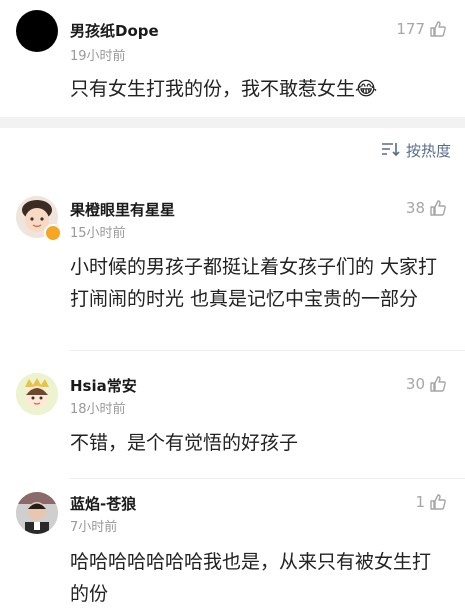 The width and height of the screenshot is (465, 611). Describe the element at coordinates (254, 283) in the screenshot. I see `comment-text: 小时候的男孩子都挺让着女孩子们的 大家打打闹闹的时光 也真是记忆中宝贵的一部分` at that location.